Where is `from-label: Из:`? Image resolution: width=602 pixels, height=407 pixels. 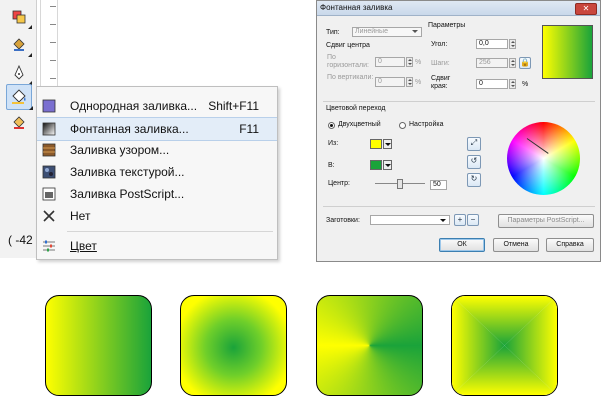 from-label: Из: is located at coordinates (333, 143).